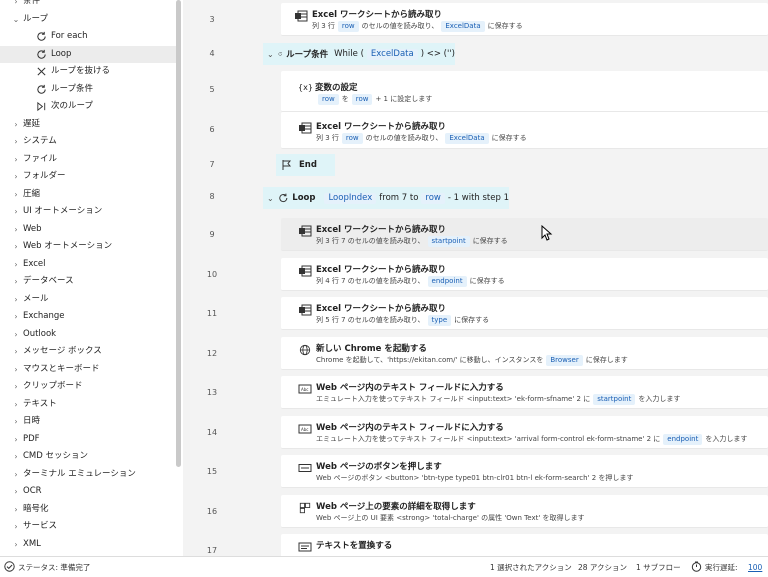 The height and width of the screenshot is (577, 768). I want to click on action-group: › データベース, so click(89, 282).